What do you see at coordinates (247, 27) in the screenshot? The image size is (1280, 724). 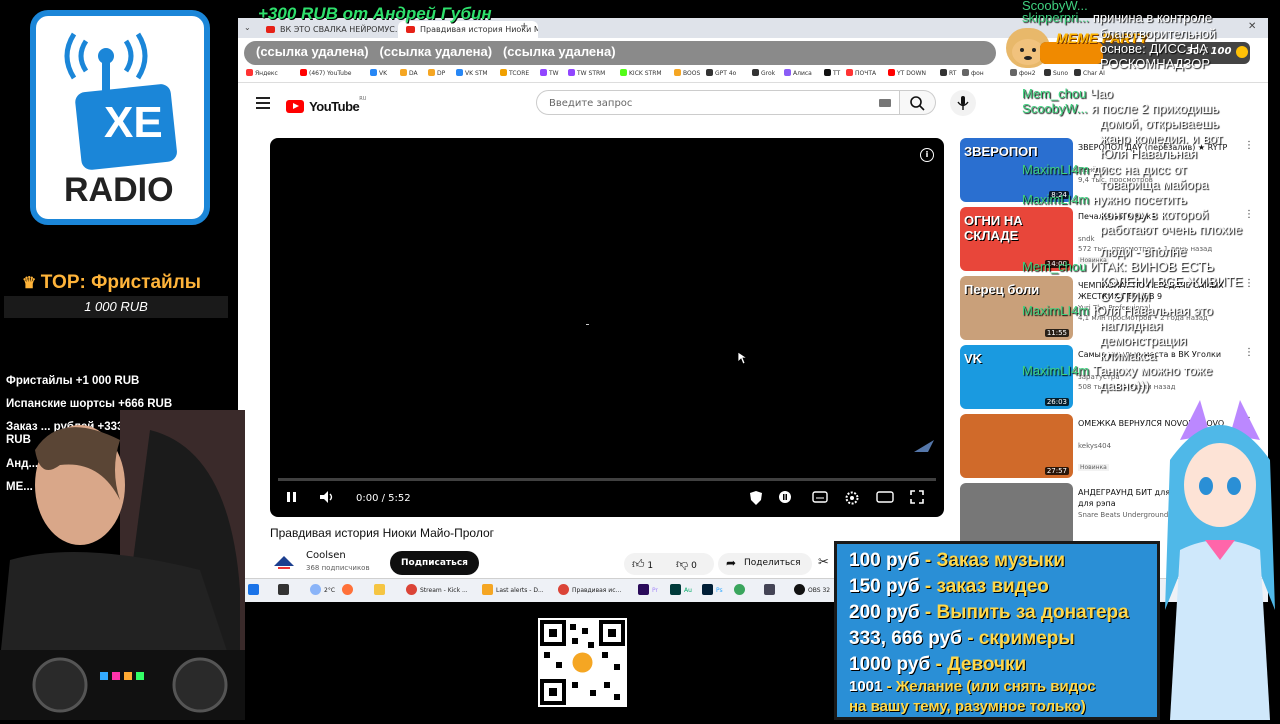 I see `tab-list-icon: ⌄` at bounding box center [247, 27].